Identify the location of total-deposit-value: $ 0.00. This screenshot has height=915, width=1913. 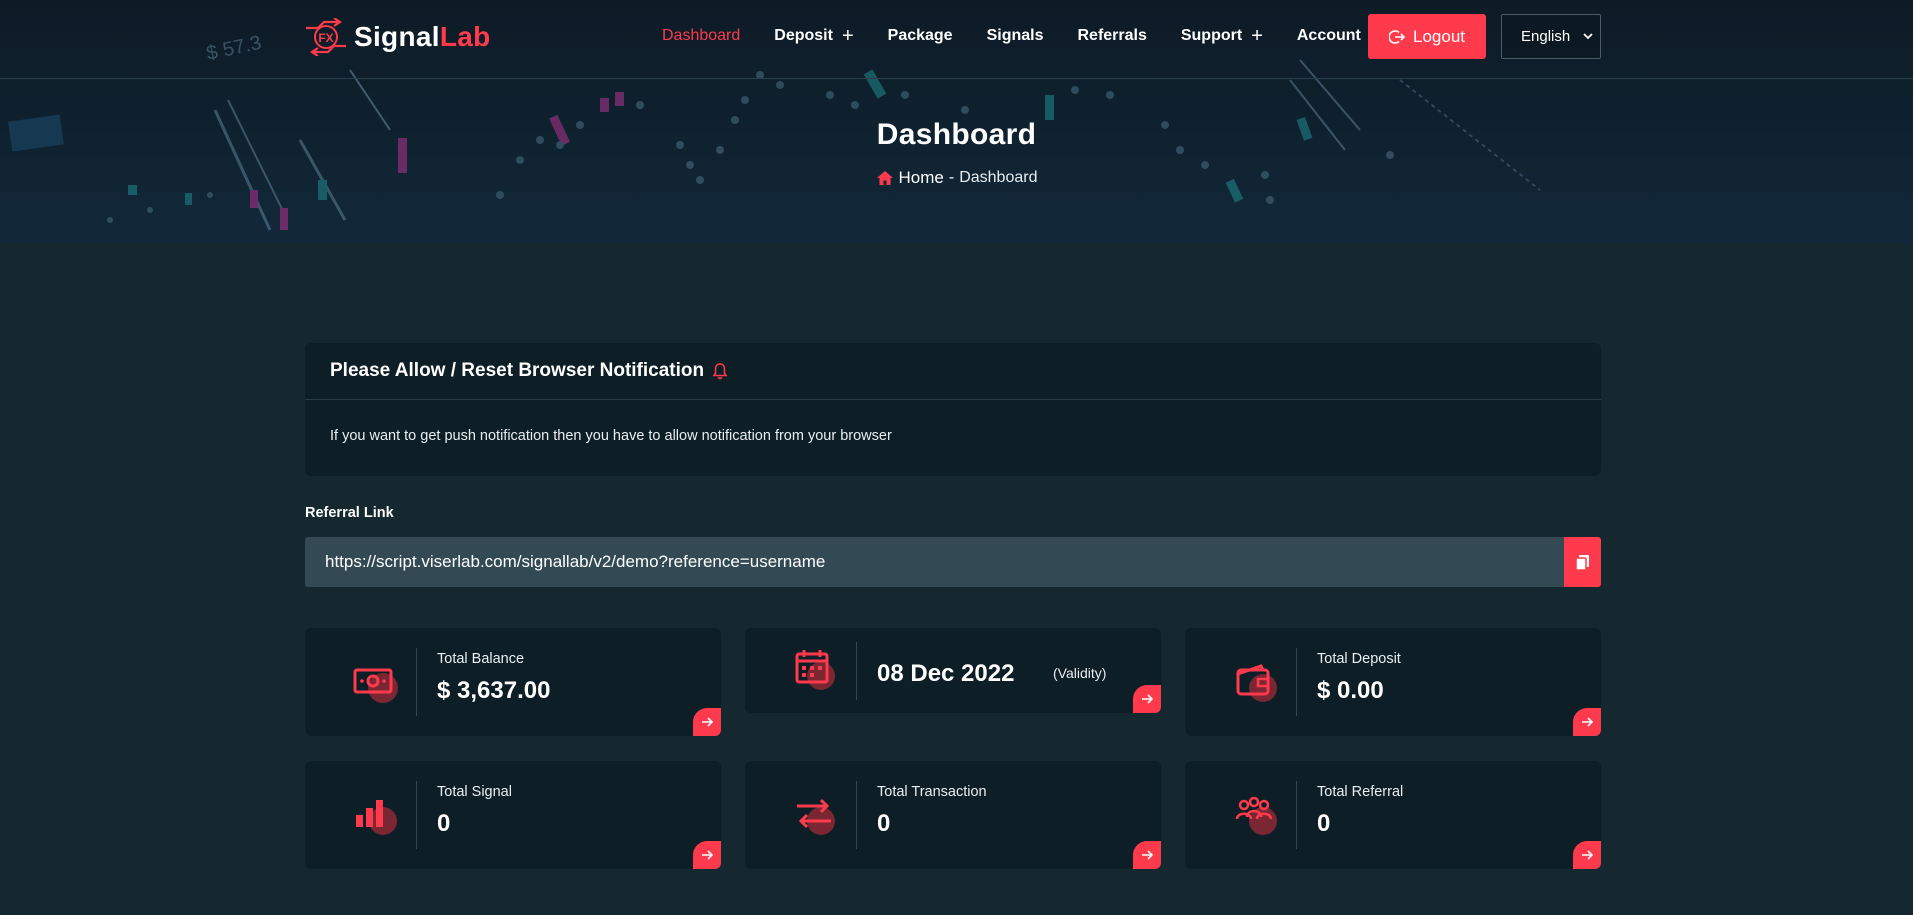
(1350, 690).